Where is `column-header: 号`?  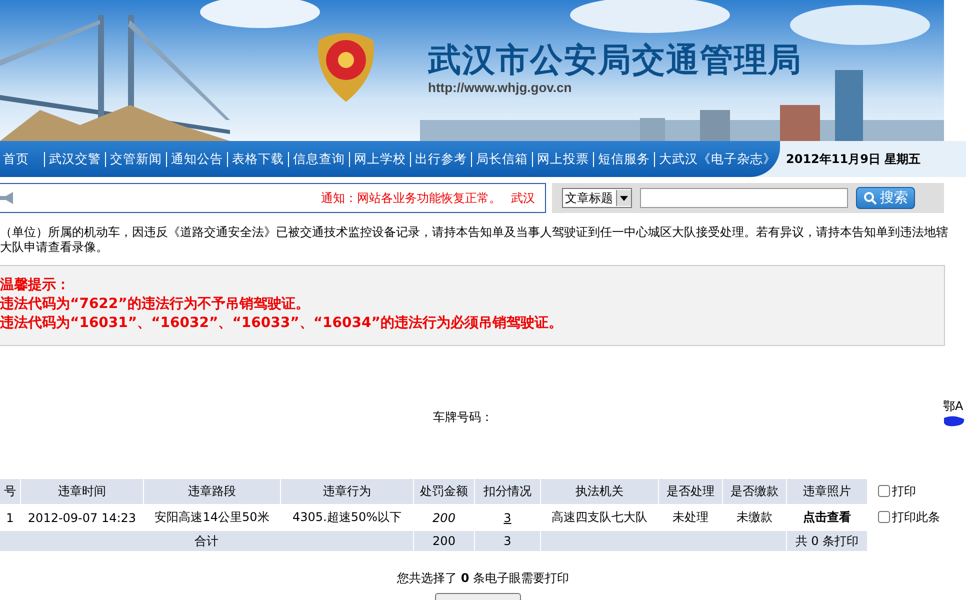 column-header: 号 is located at coordinates (10, 491).